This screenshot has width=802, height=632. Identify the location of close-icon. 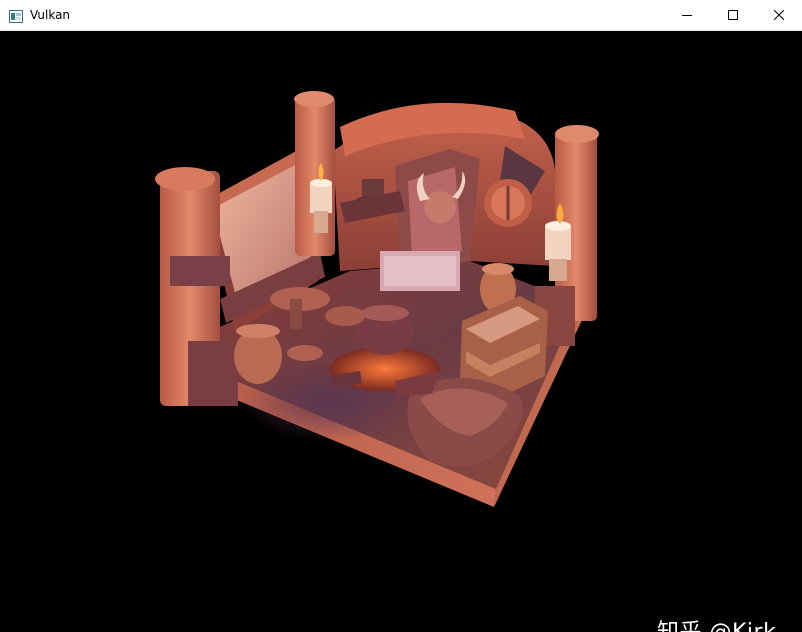
(779, 15).